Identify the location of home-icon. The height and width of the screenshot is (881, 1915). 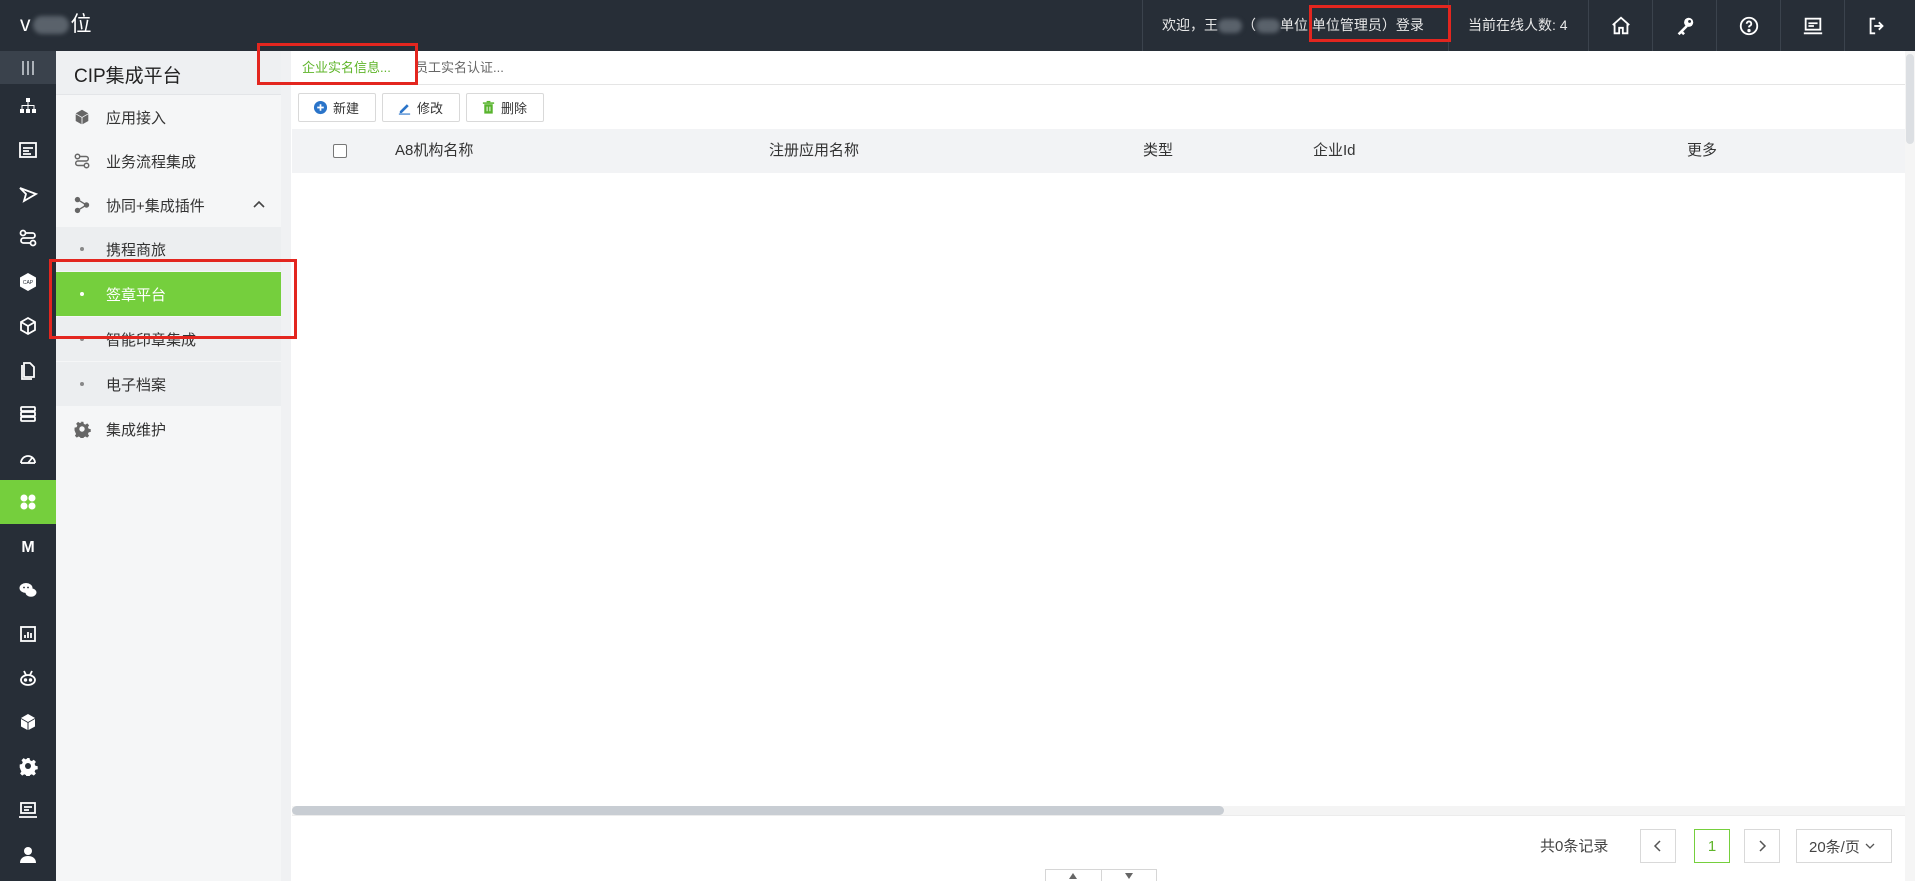
(1620, 25).